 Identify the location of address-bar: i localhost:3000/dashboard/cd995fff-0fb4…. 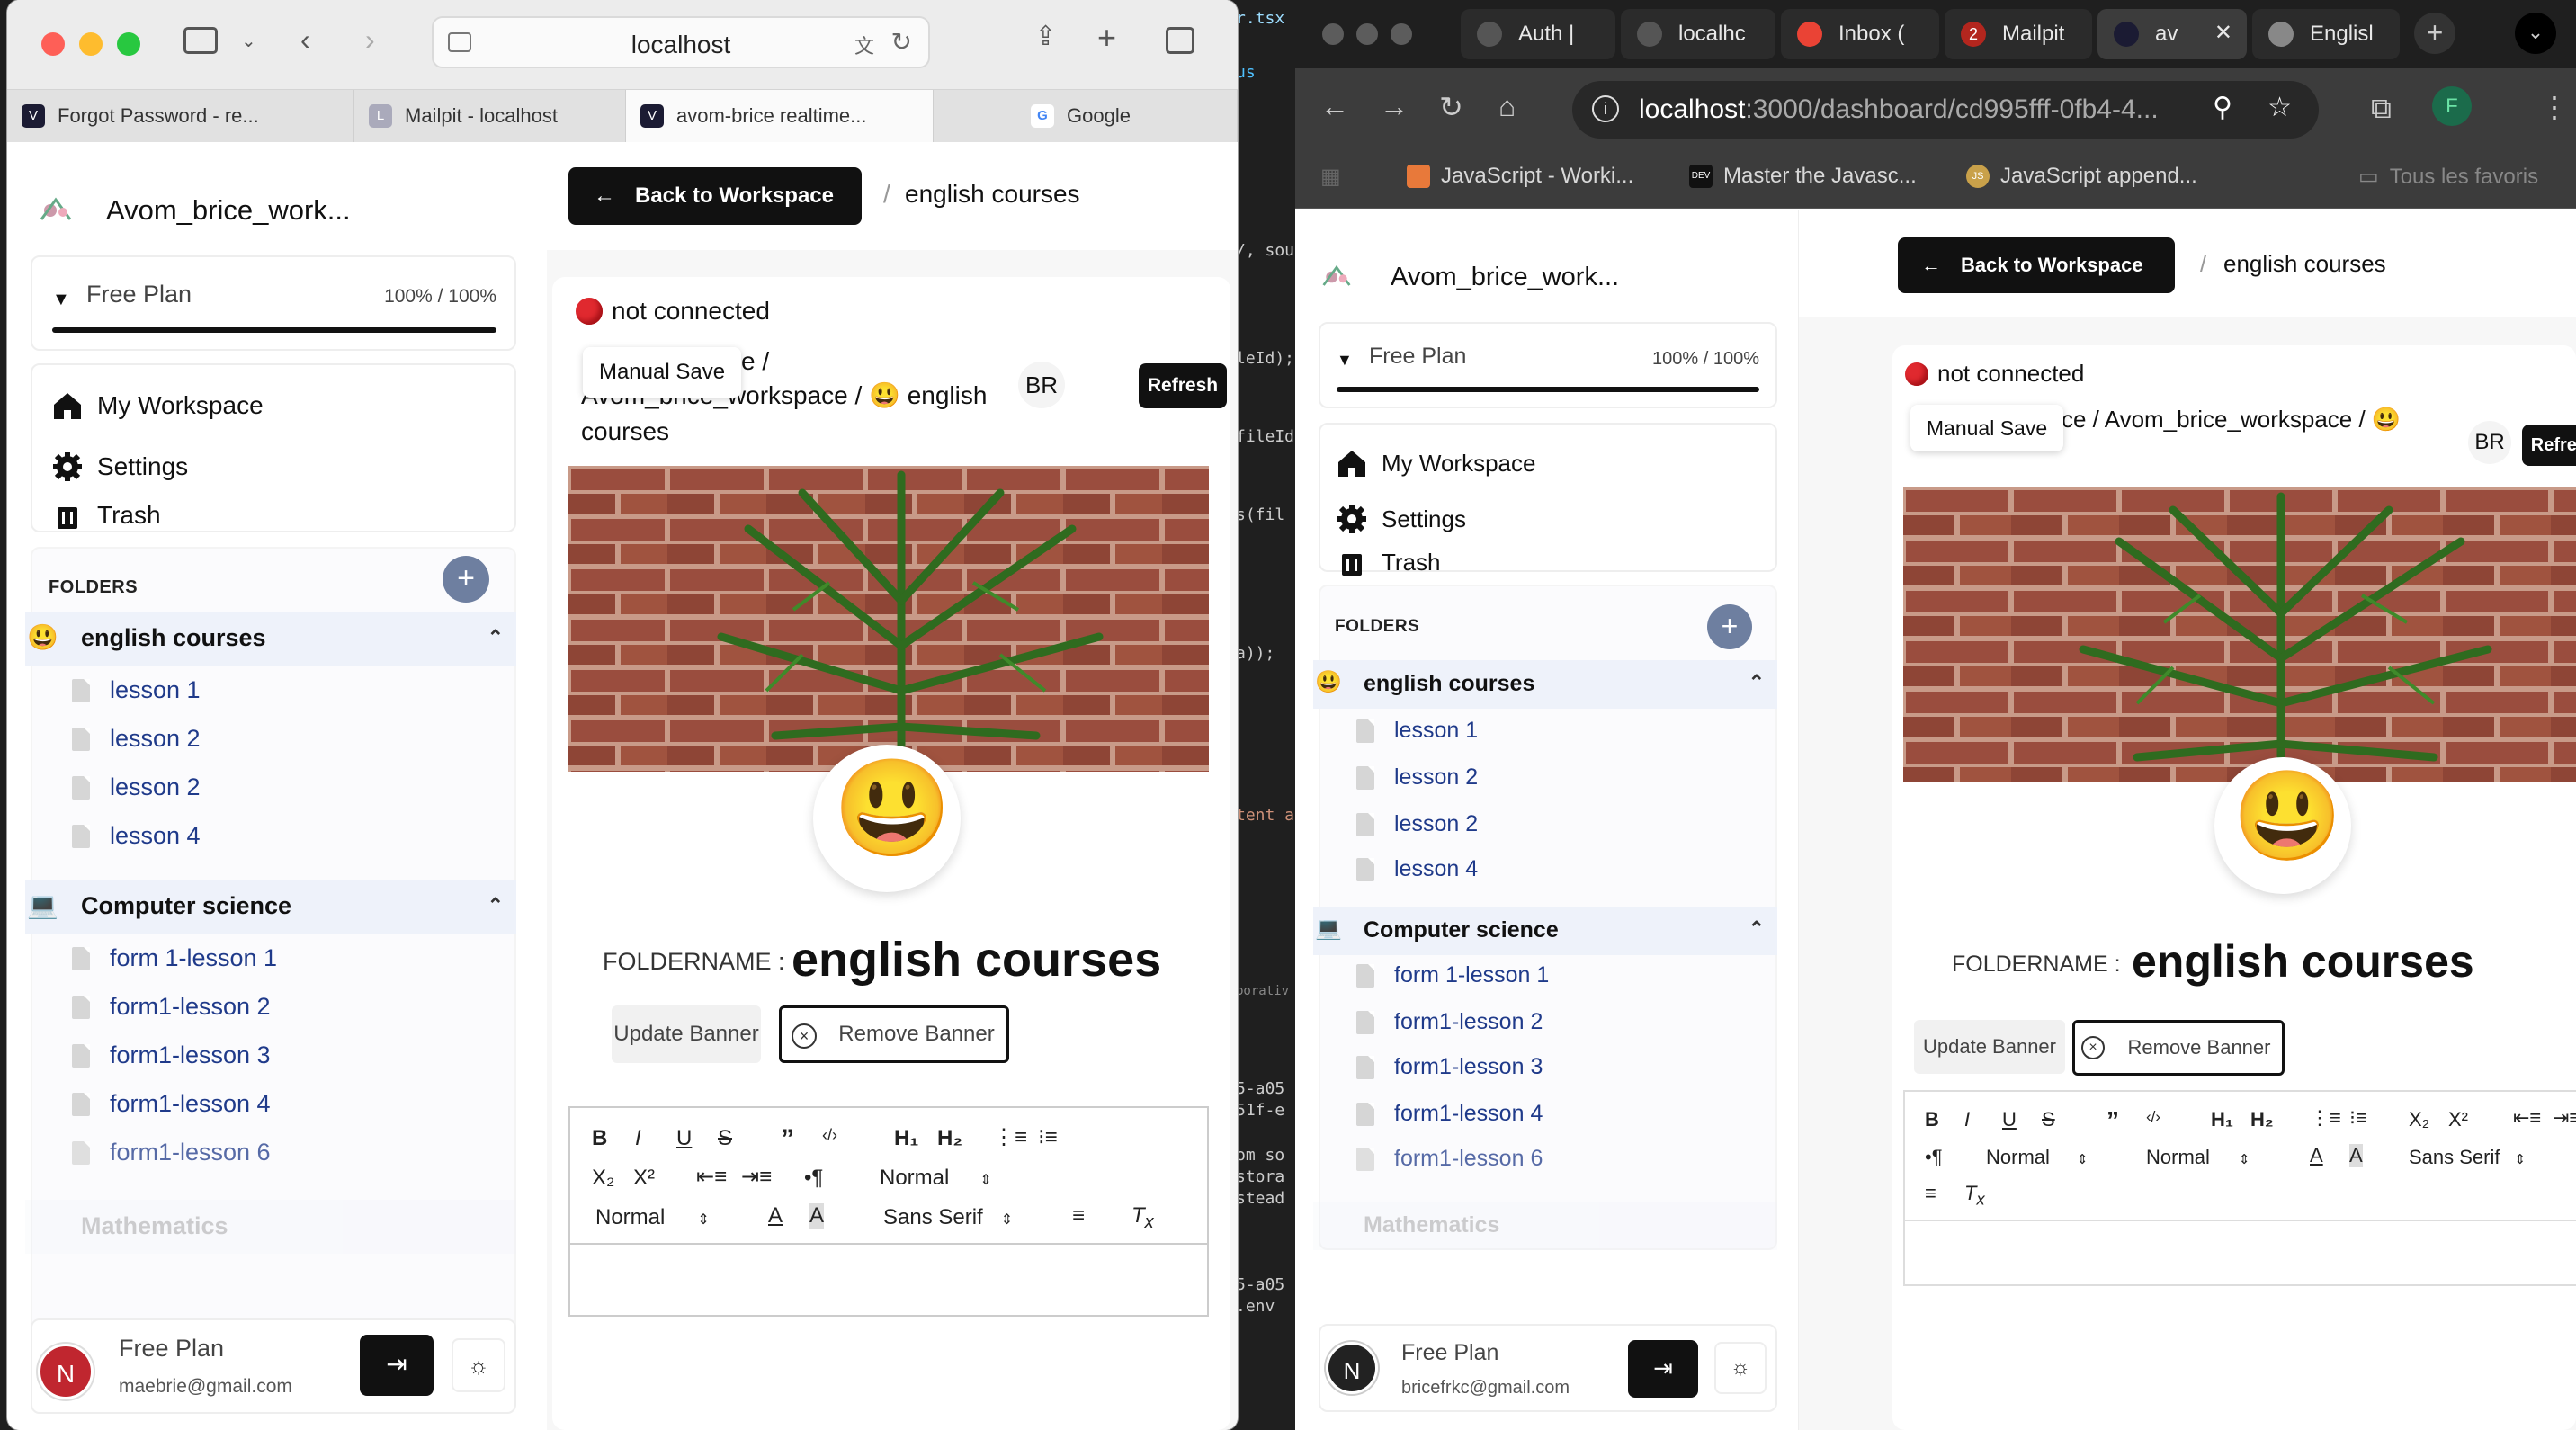
(1945, 110).